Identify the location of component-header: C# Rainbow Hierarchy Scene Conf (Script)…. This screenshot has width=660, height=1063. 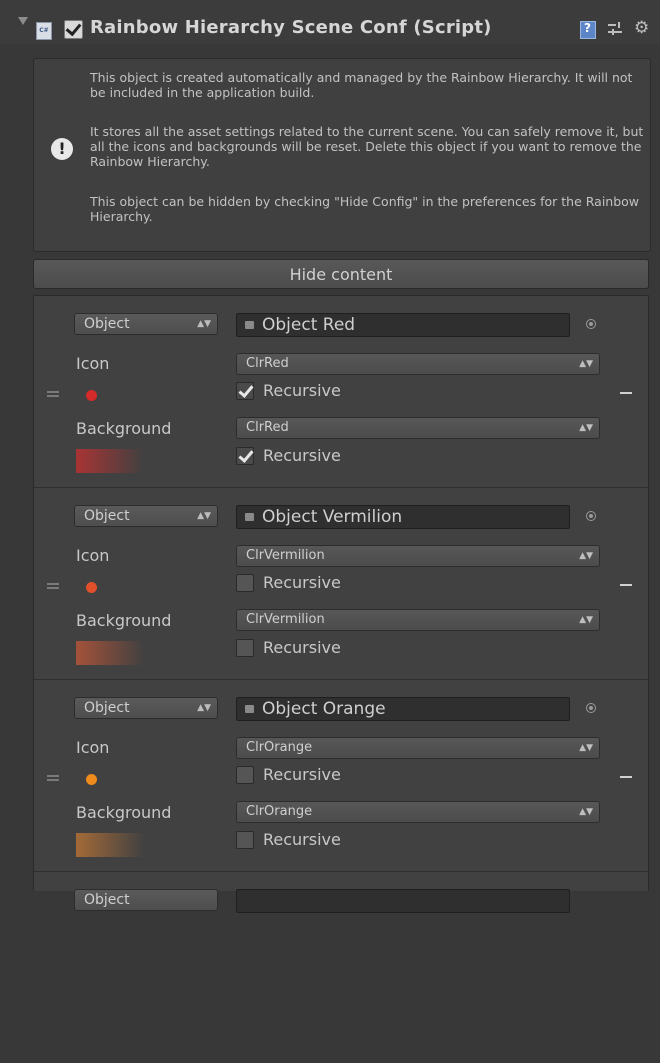
(330, 22).